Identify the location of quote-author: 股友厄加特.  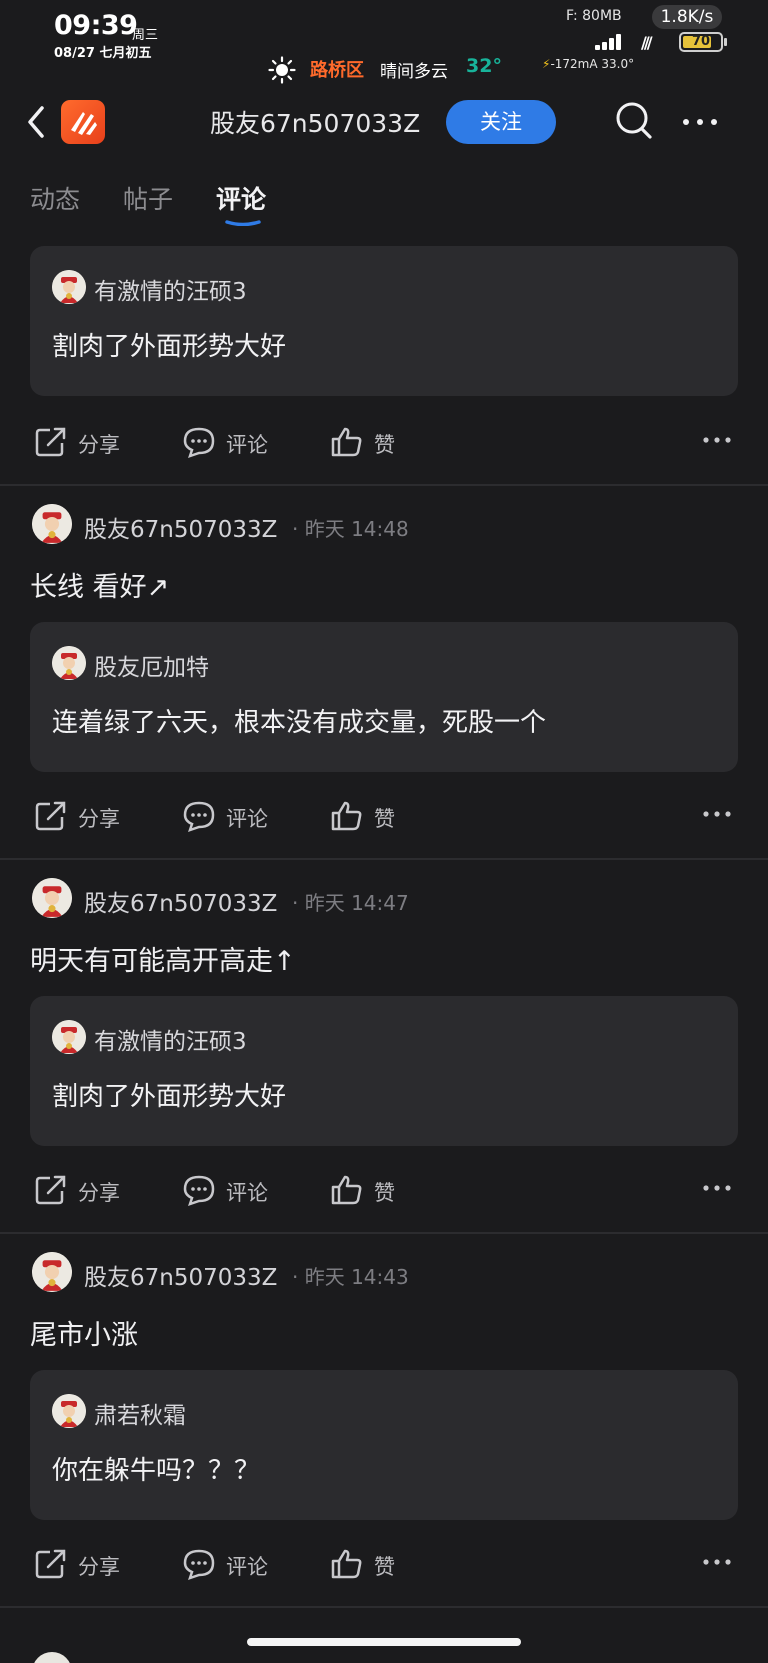
(151, 665).